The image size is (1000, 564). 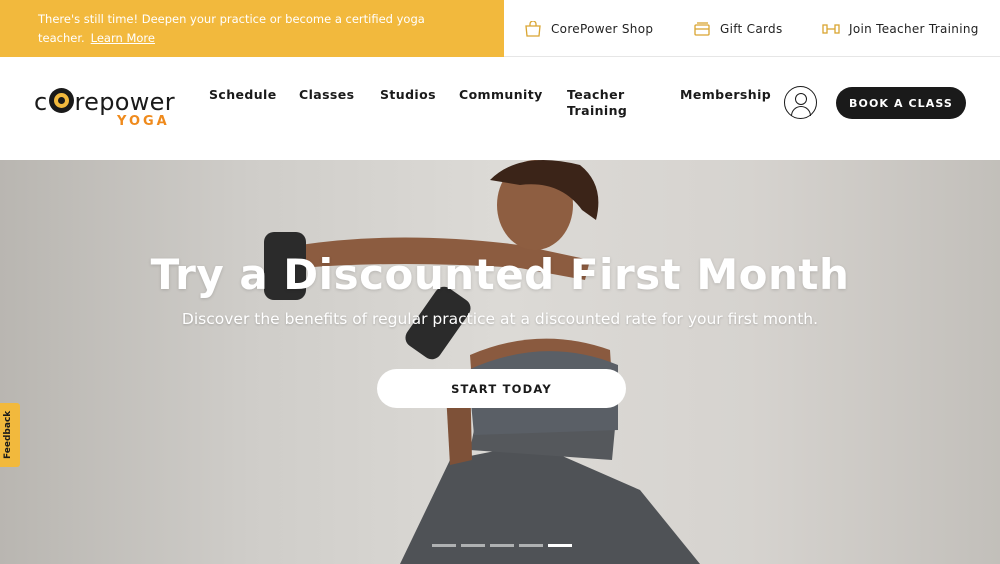 I want to click on gift-card-icon, so click(x=702, y=29).